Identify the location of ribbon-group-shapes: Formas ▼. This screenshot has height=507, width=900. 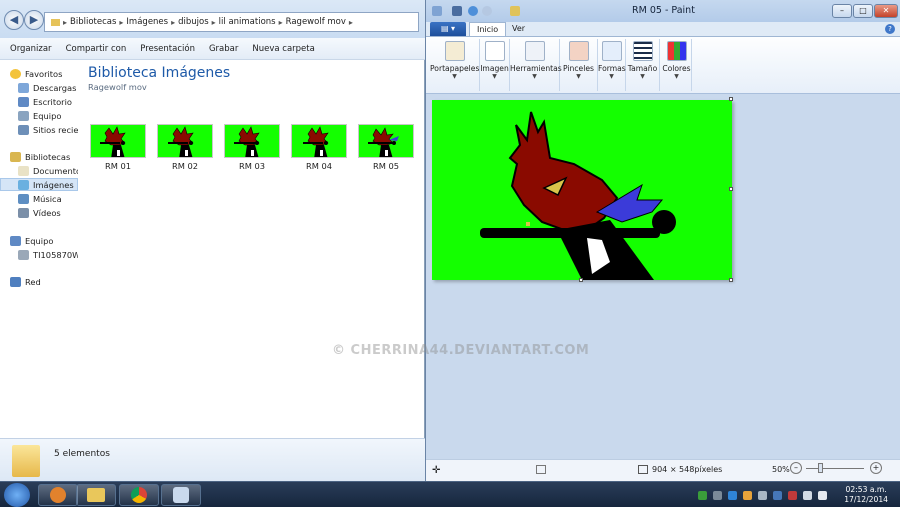
(612, 65).